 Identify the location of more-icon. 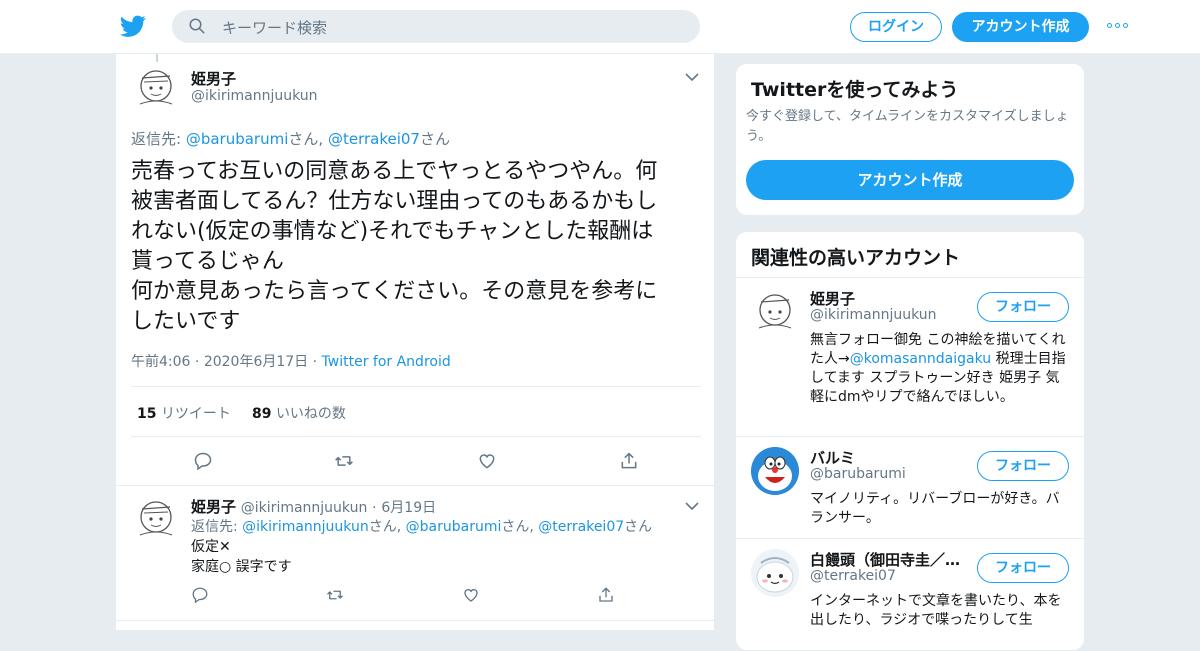
(1118, 27).